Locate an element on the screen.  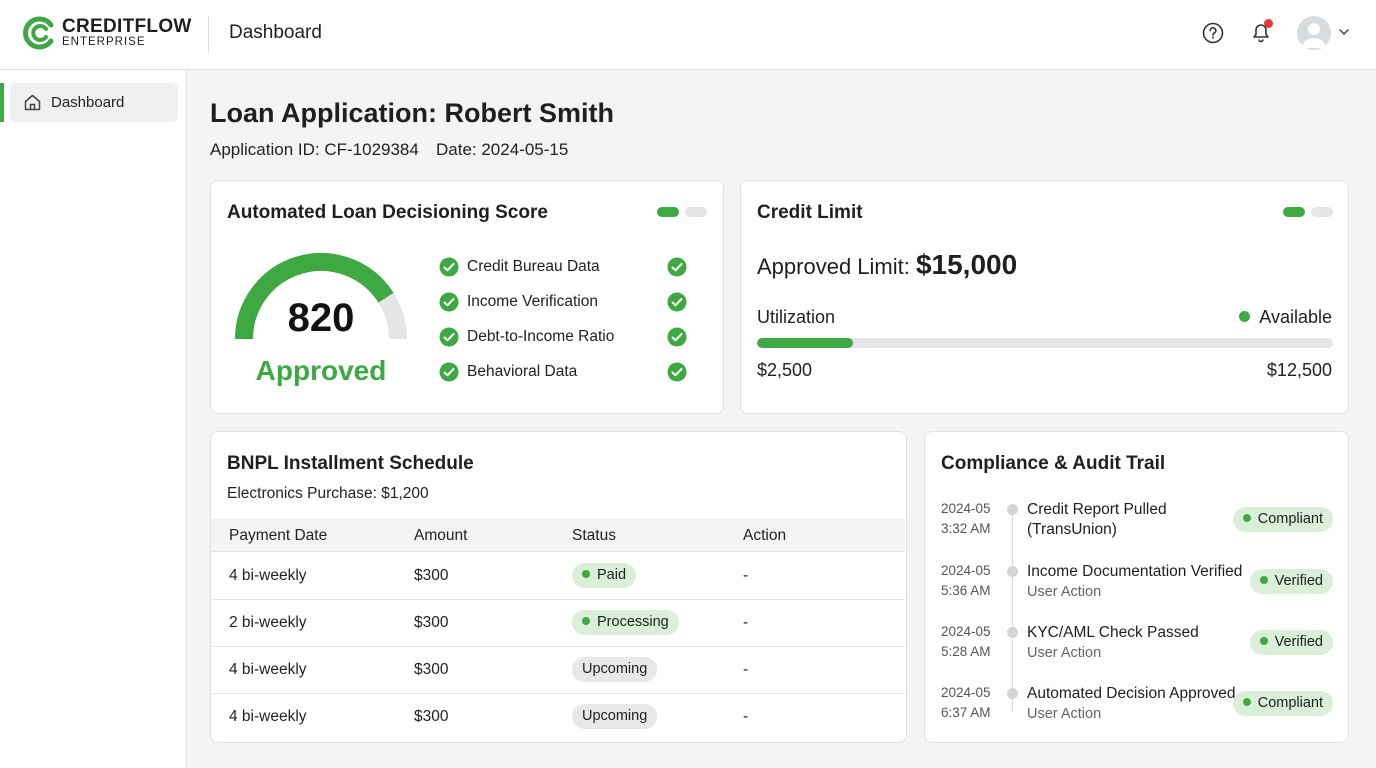
audit-time: 5:36 AM is located at coordinates (966, 590).